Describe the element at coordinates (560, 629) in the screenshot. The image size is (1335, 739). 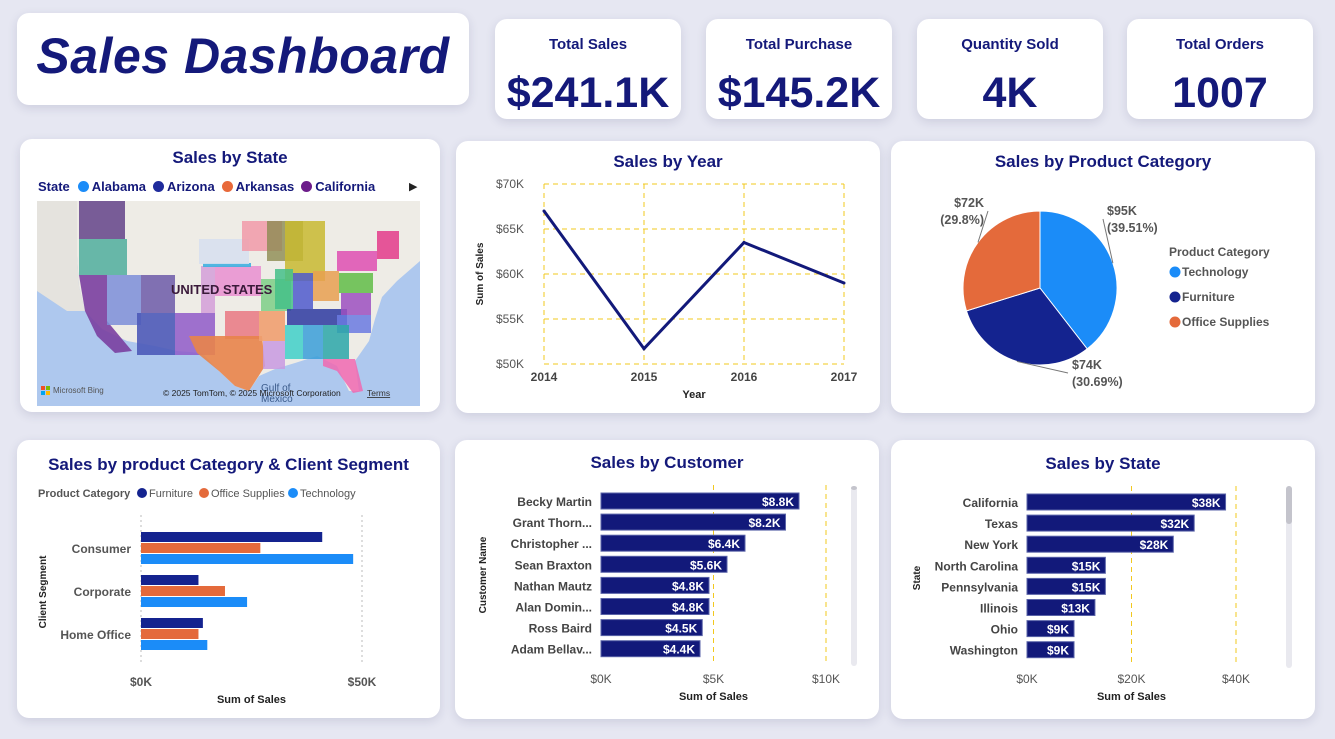
I see `y-tick-label: Ross Baird` at that location.